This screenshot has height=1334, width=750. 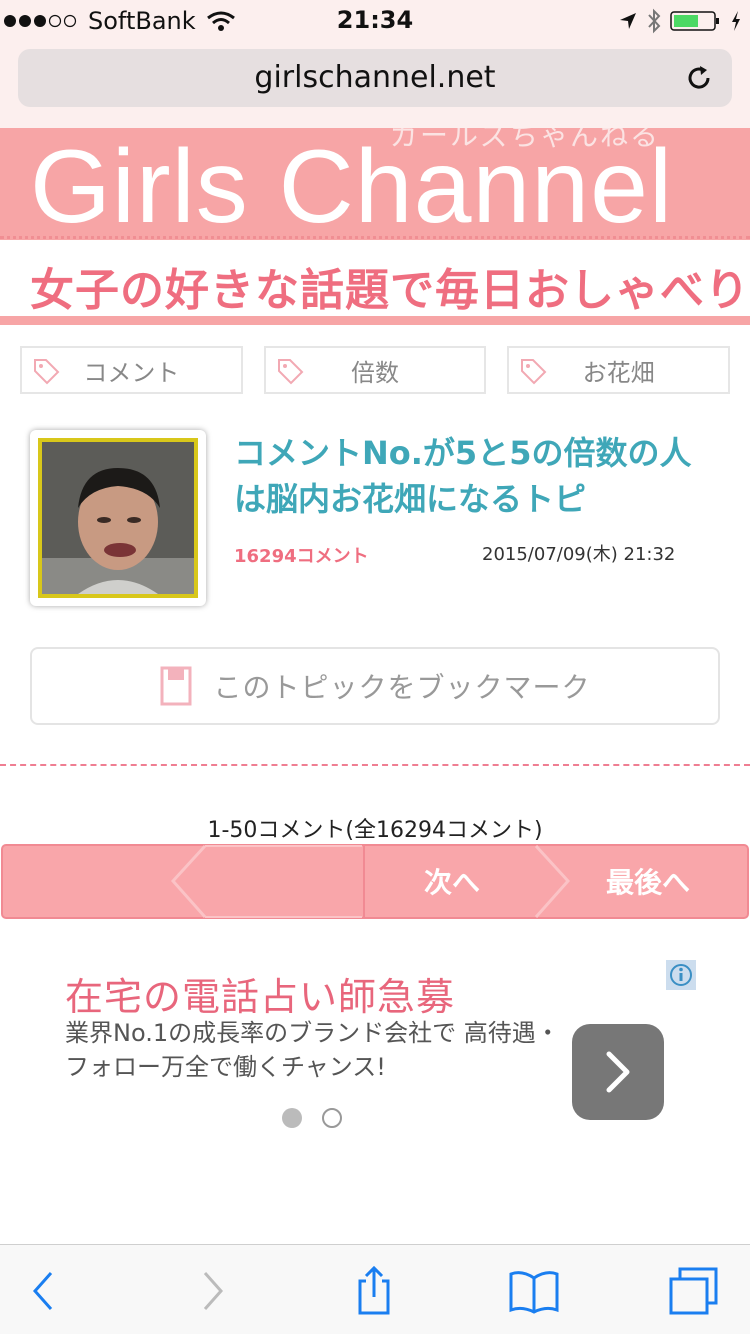 I want to click on charging-bolt-icon, so click(x=736, y=21).